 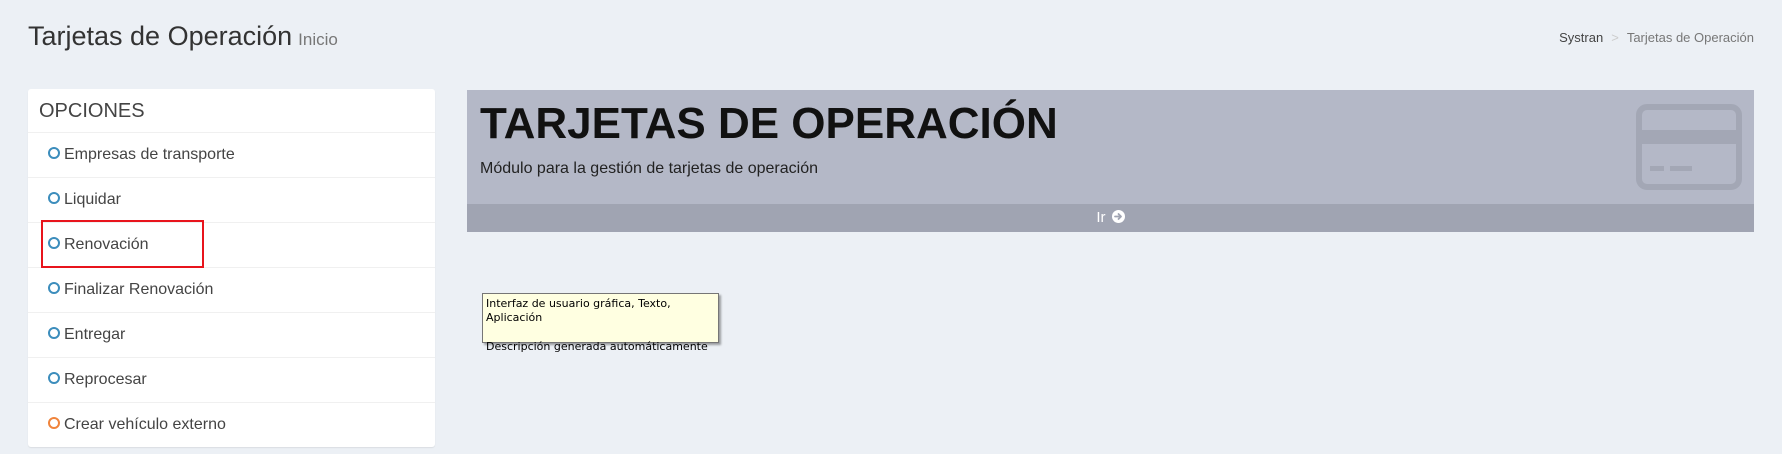 What do you see at coordinates (149, 154) in the screenshot?
I see `option-label: Empresas de transporte` at bounding box center [149, 154].